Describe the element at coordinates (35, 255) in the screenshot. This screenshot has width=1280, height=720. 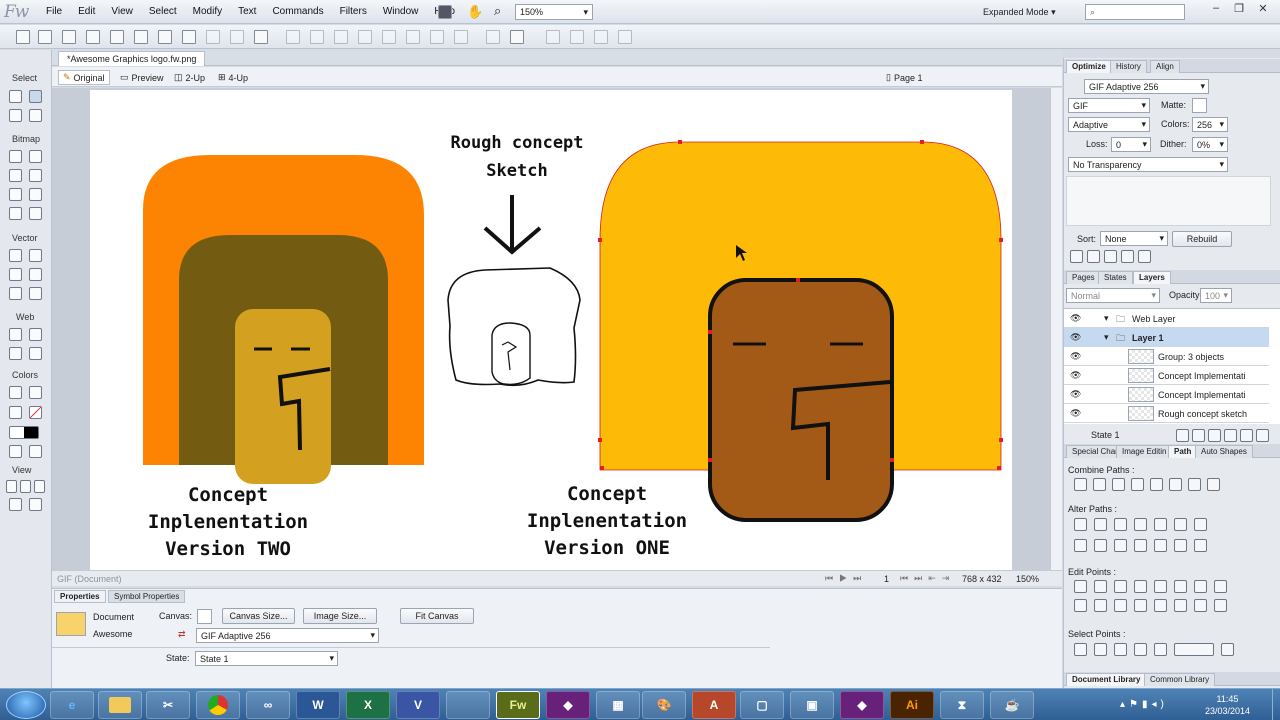
I see `pen-tool-icon` at that location.